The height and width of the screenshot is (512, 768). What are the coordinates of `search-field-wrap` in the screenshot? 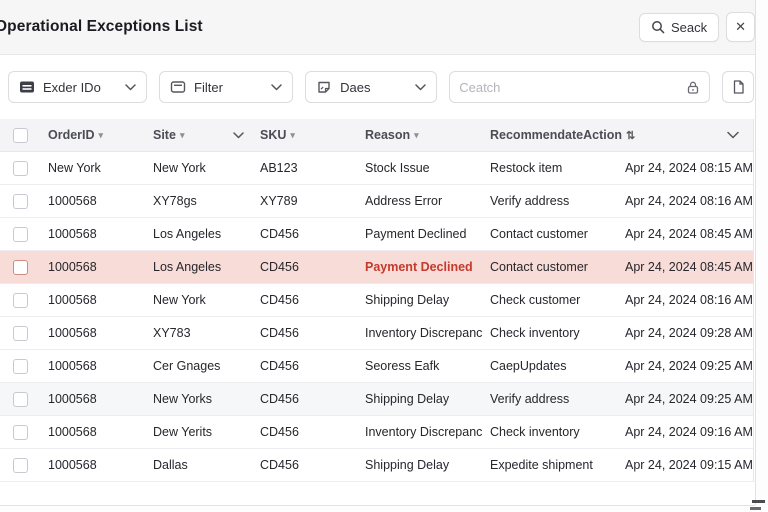 It's located at (580, 87).